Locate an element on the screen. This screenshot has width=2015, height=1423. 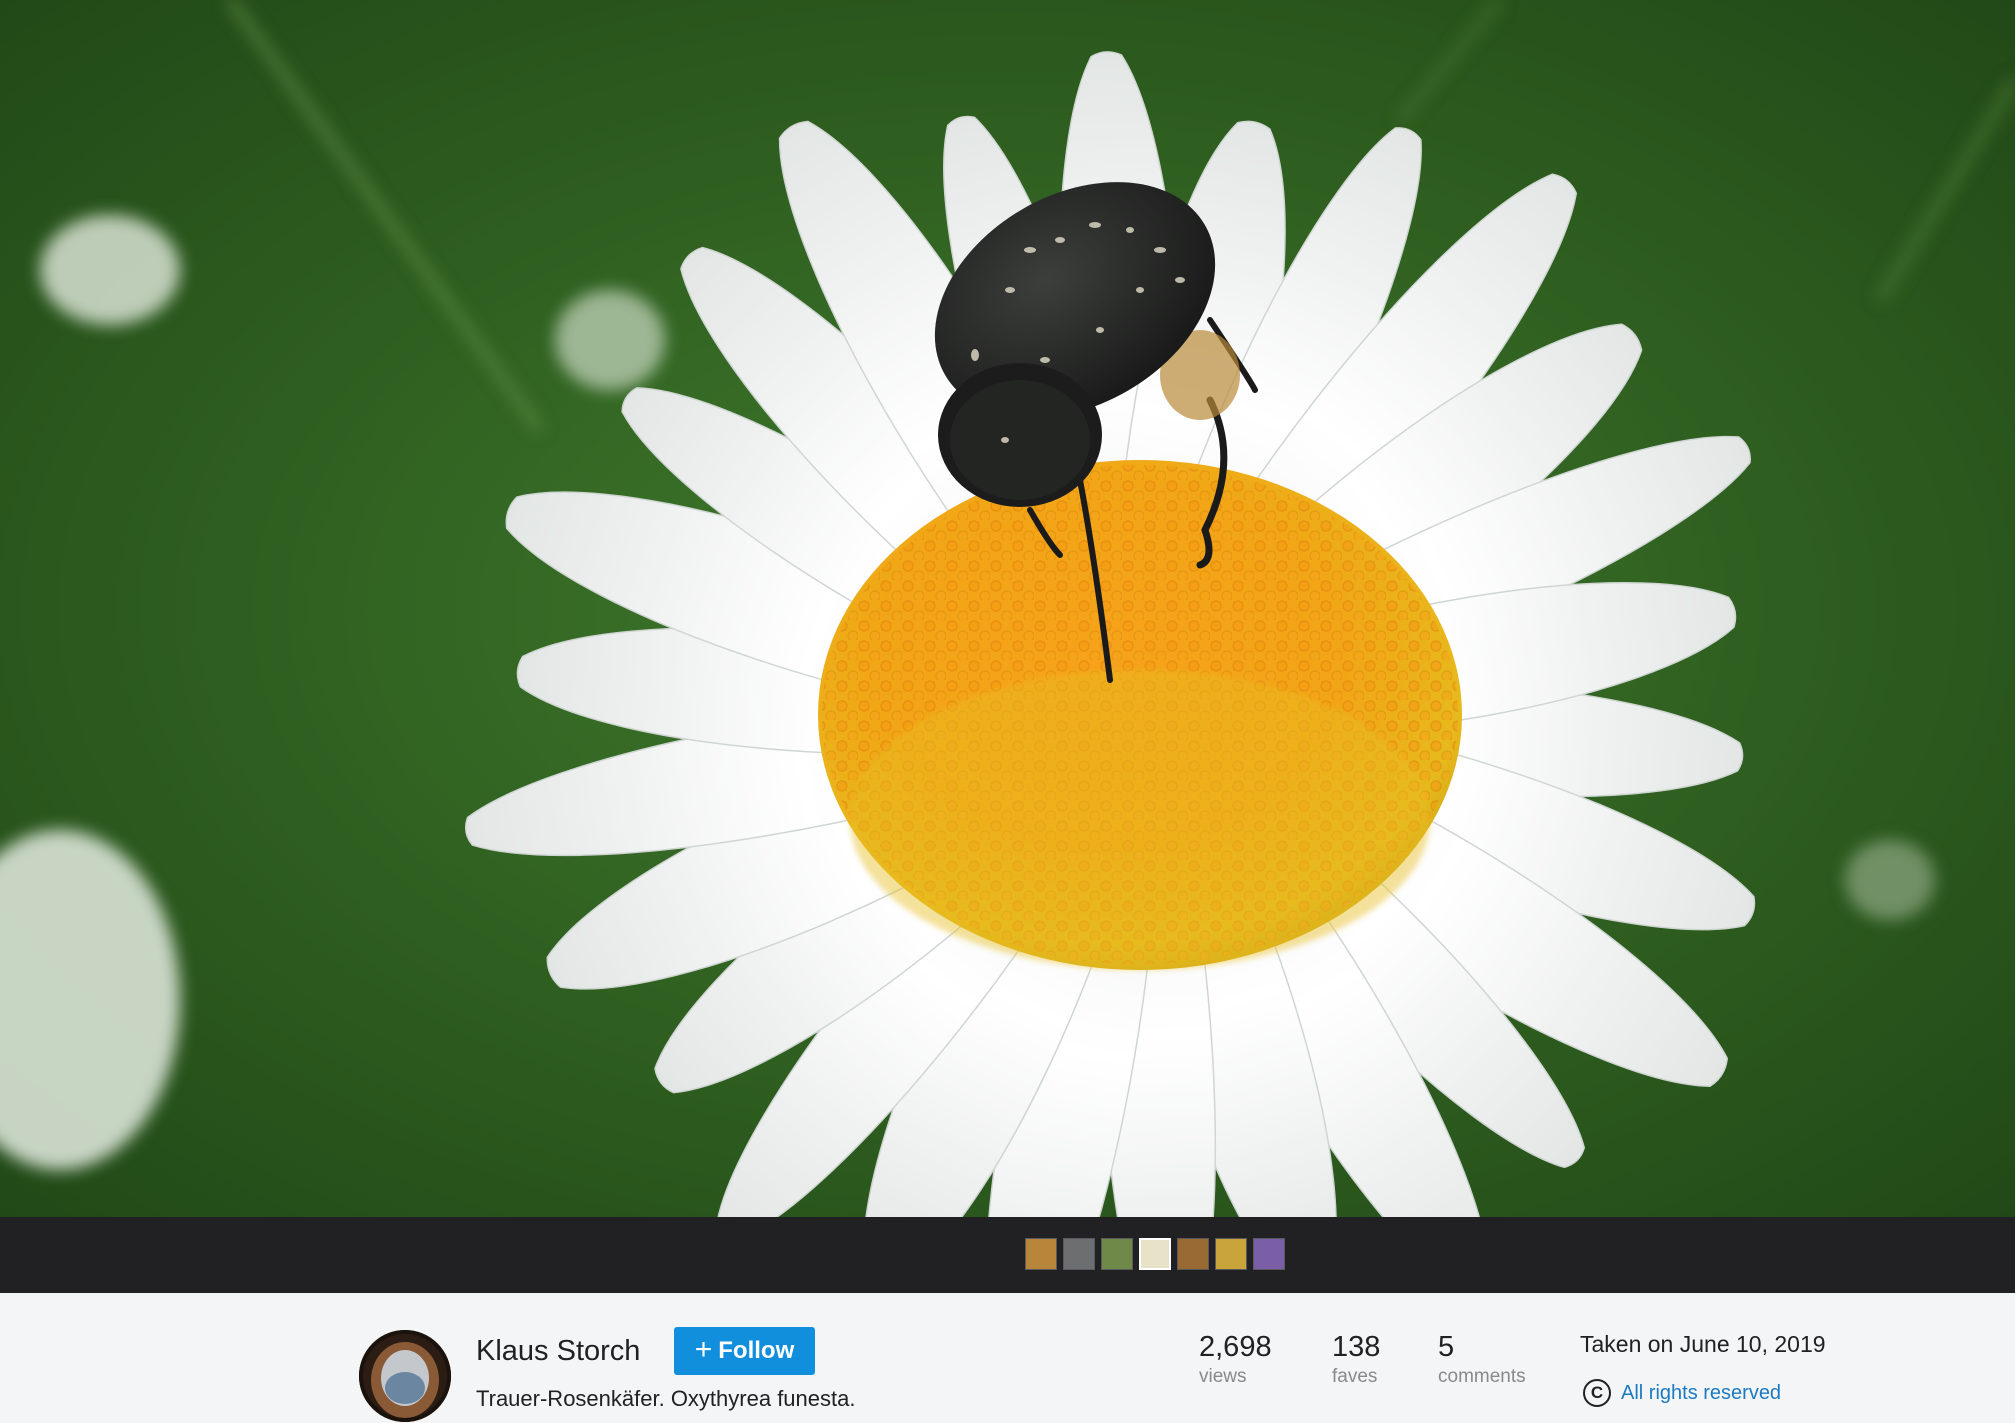
faves-stat: 138 faves is located at coordinates (1356, 1359).